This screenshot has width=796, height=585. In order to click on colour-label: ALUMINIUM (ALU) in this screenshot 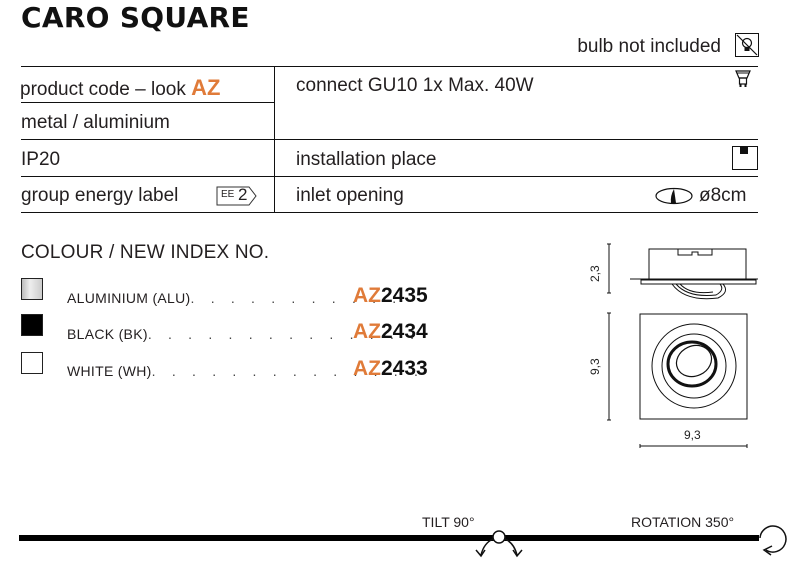, I will do `click(129, 298)`.